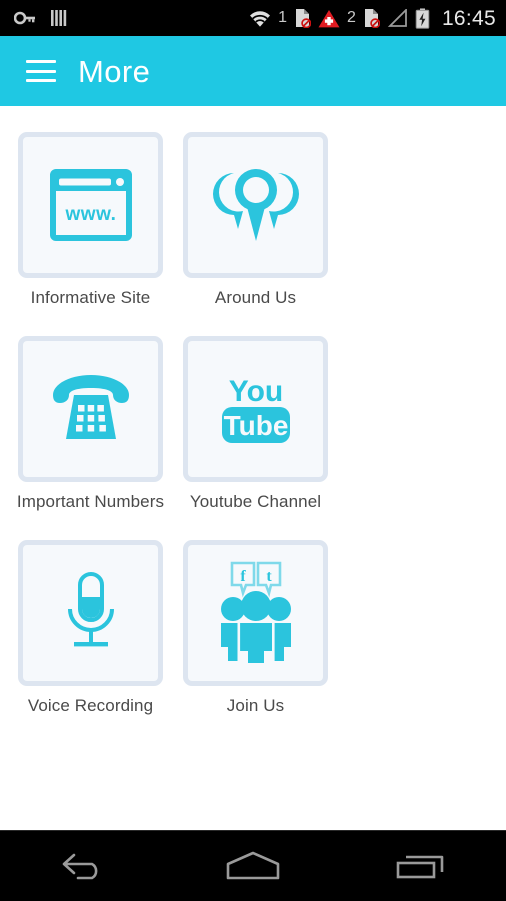 The height and width of the screenshot is (901, 506). I want to click on tile-around-us, so click(255, 205).